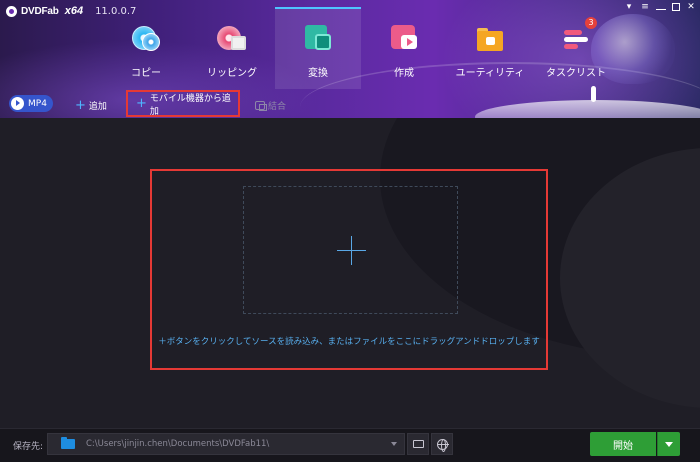  I want to click on large-plus-icon-vertical, so click(351, 250).